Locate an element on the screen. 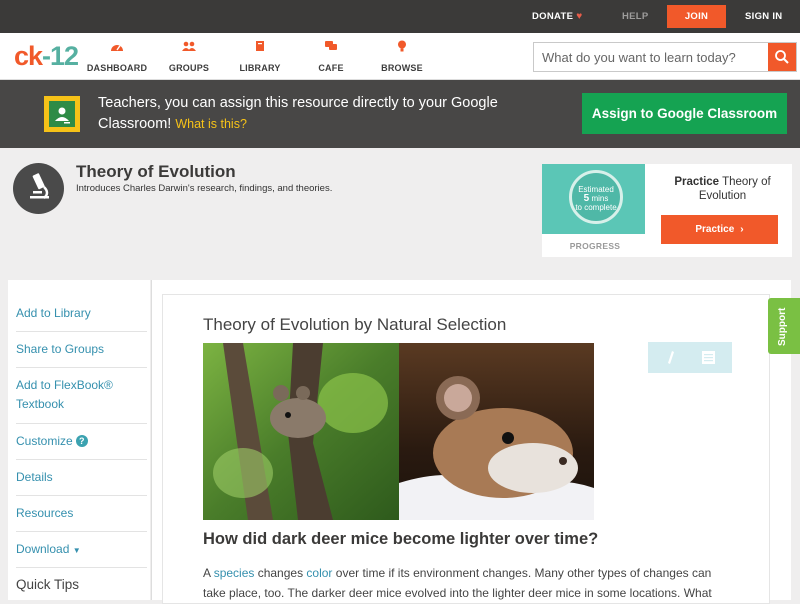  nav-label: BROWSE is located at coordinates (402, 68).